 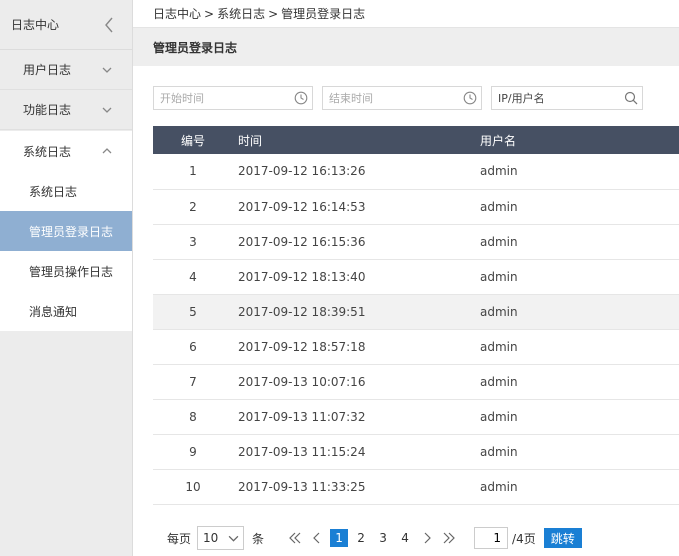 What do you see at coordinates (221, 538) in the screenshot?
I see `per-page-select: 10` at bounding box center [221, 538].